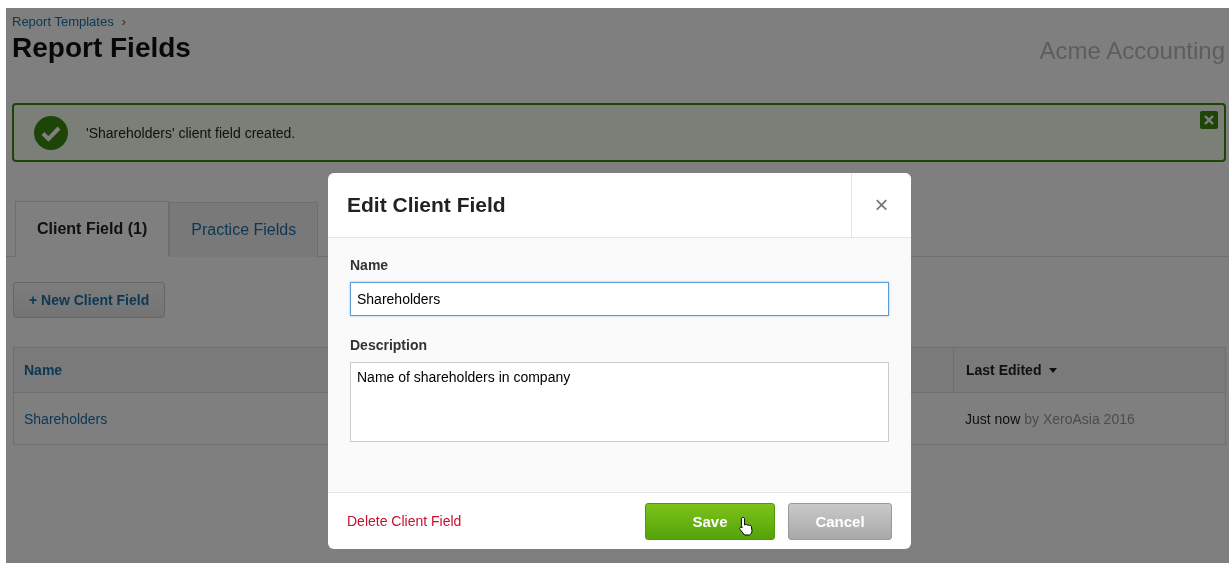 The image size is (1229, 563). What do you see at coordinates (101, 48) in the screenshot?
I see `page-title: Report Fields` at bounding box center [101, 48].